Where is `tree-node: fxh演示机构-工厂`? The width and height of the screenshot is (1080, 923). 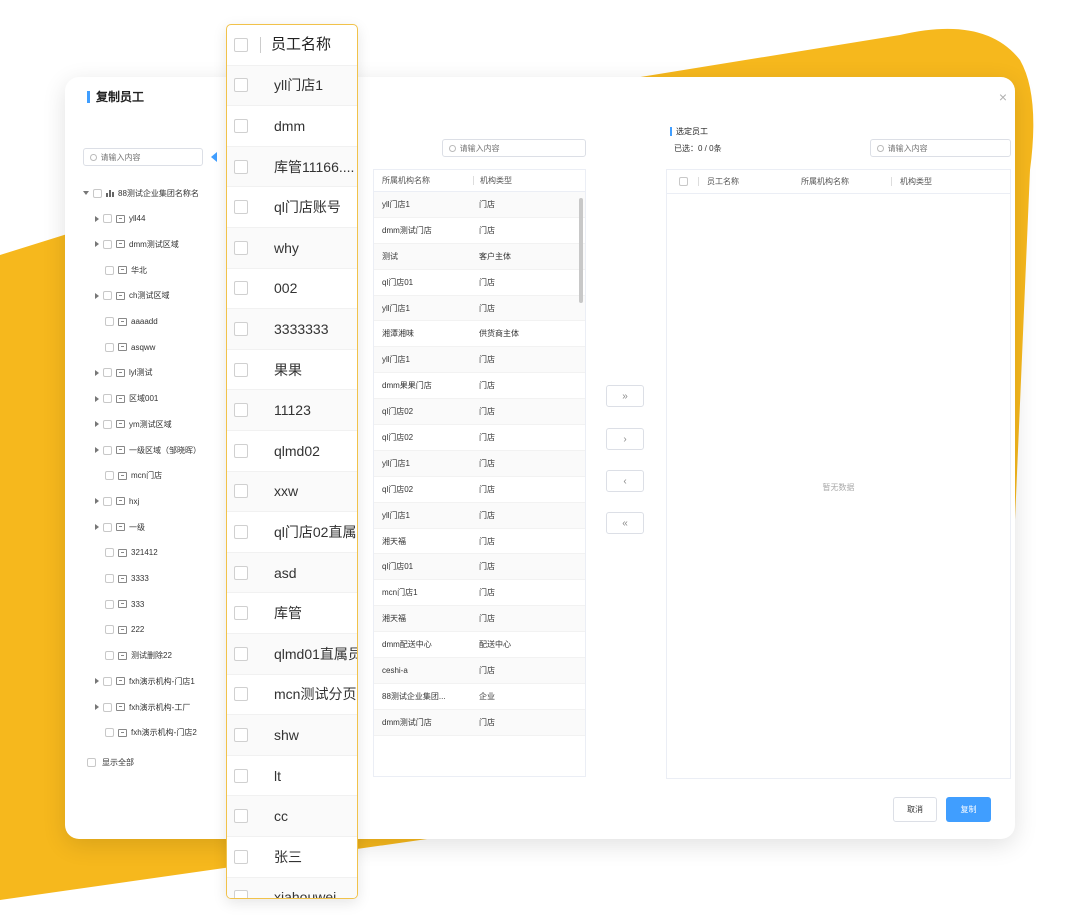 tree-node: fxh演示机构-工厂 is located at coordinates (142, 707).